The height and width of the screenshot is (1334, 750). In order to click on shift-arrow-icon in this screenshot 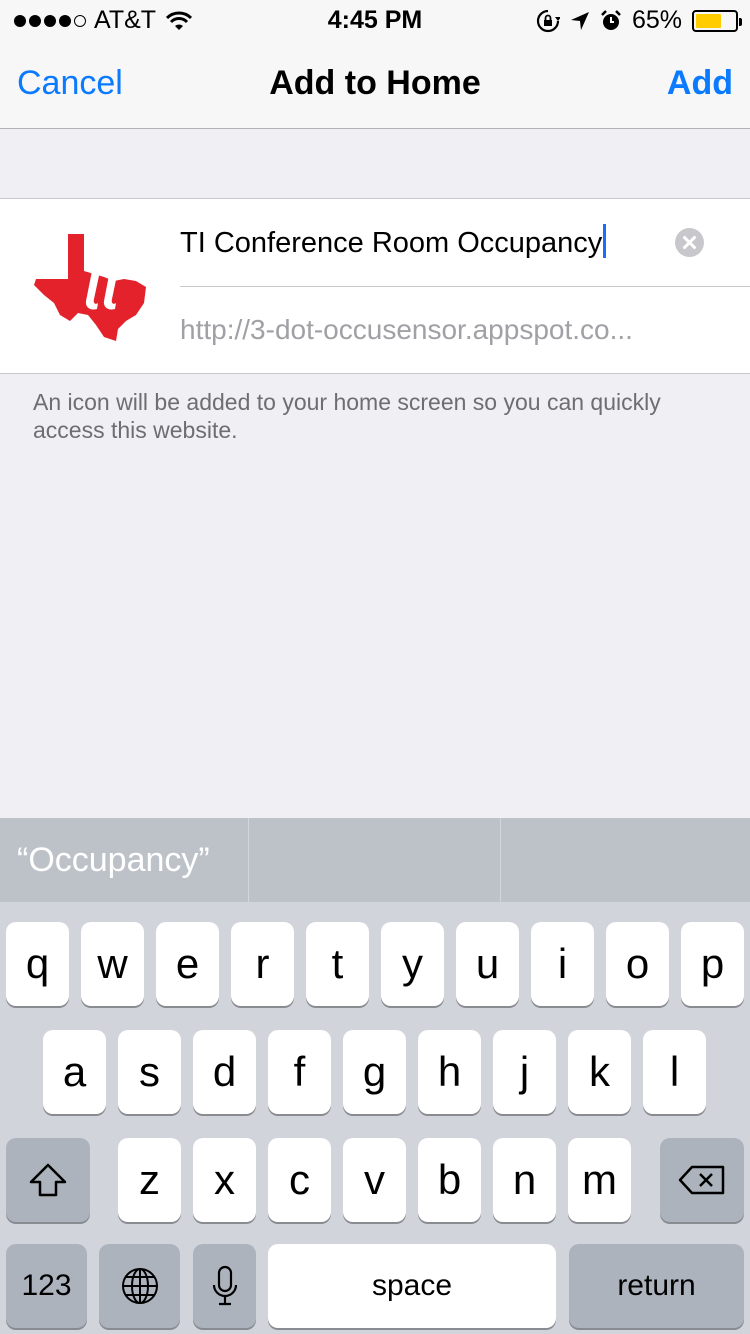, I will do `click(48, 1180)`.